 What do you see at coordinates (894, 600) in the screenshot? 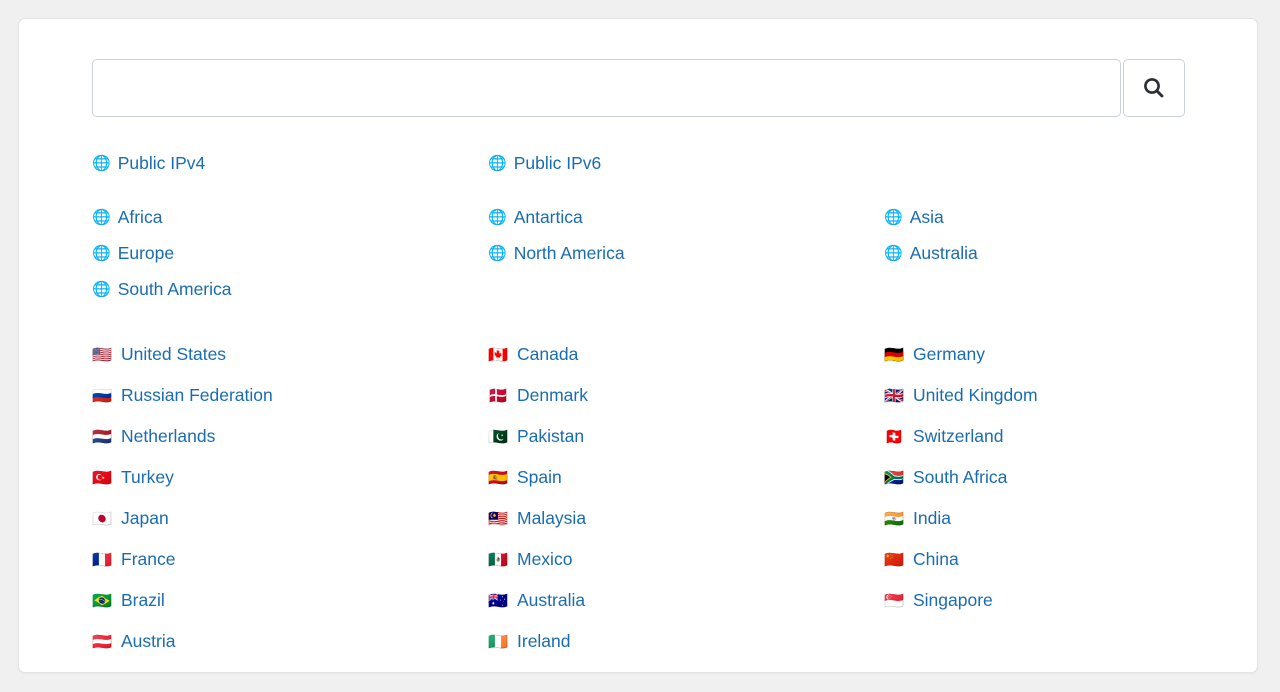
I see `flag-sg-icon: 🇸🇬` at bounding box center [894, 600].